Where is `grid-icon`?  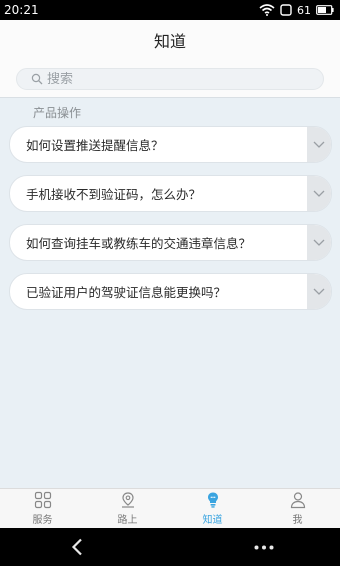 grid-icon is located at coordinates (42, 500).